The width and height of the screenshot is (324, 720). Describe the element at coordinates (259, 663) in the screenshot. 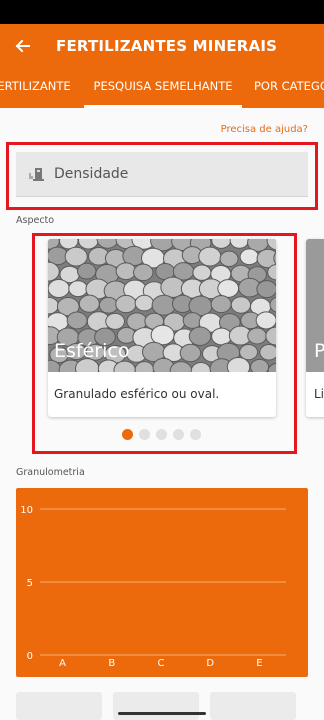

I see `x-tick-label: E` at that location.